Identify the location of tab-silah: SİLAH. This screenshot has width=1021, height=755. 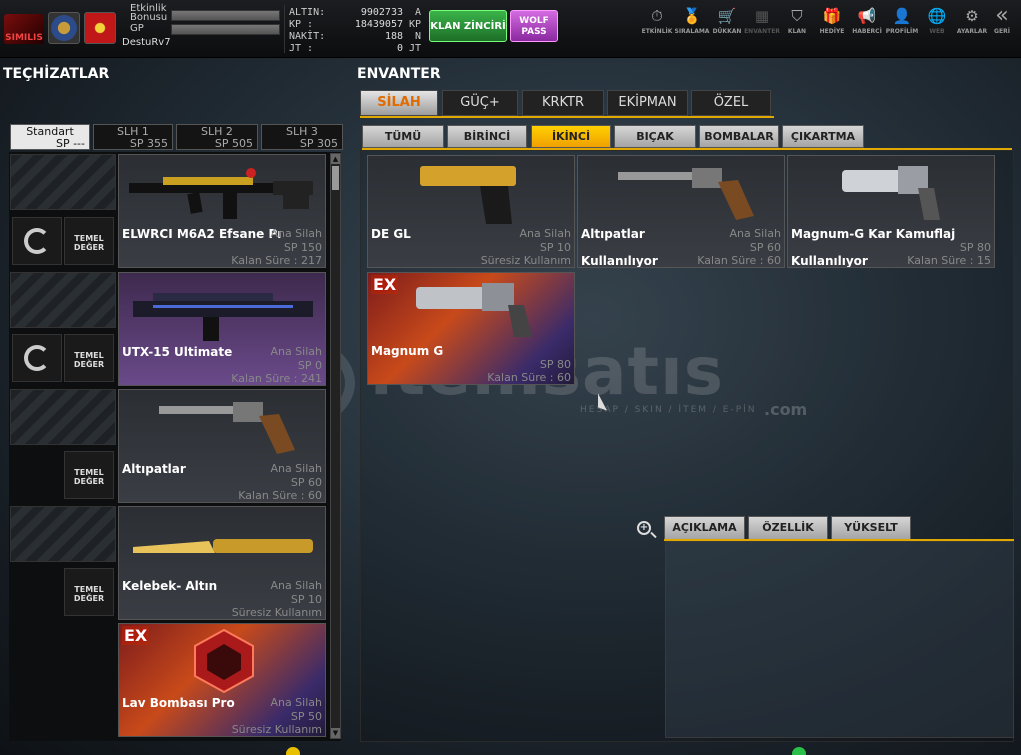
(399, 103).